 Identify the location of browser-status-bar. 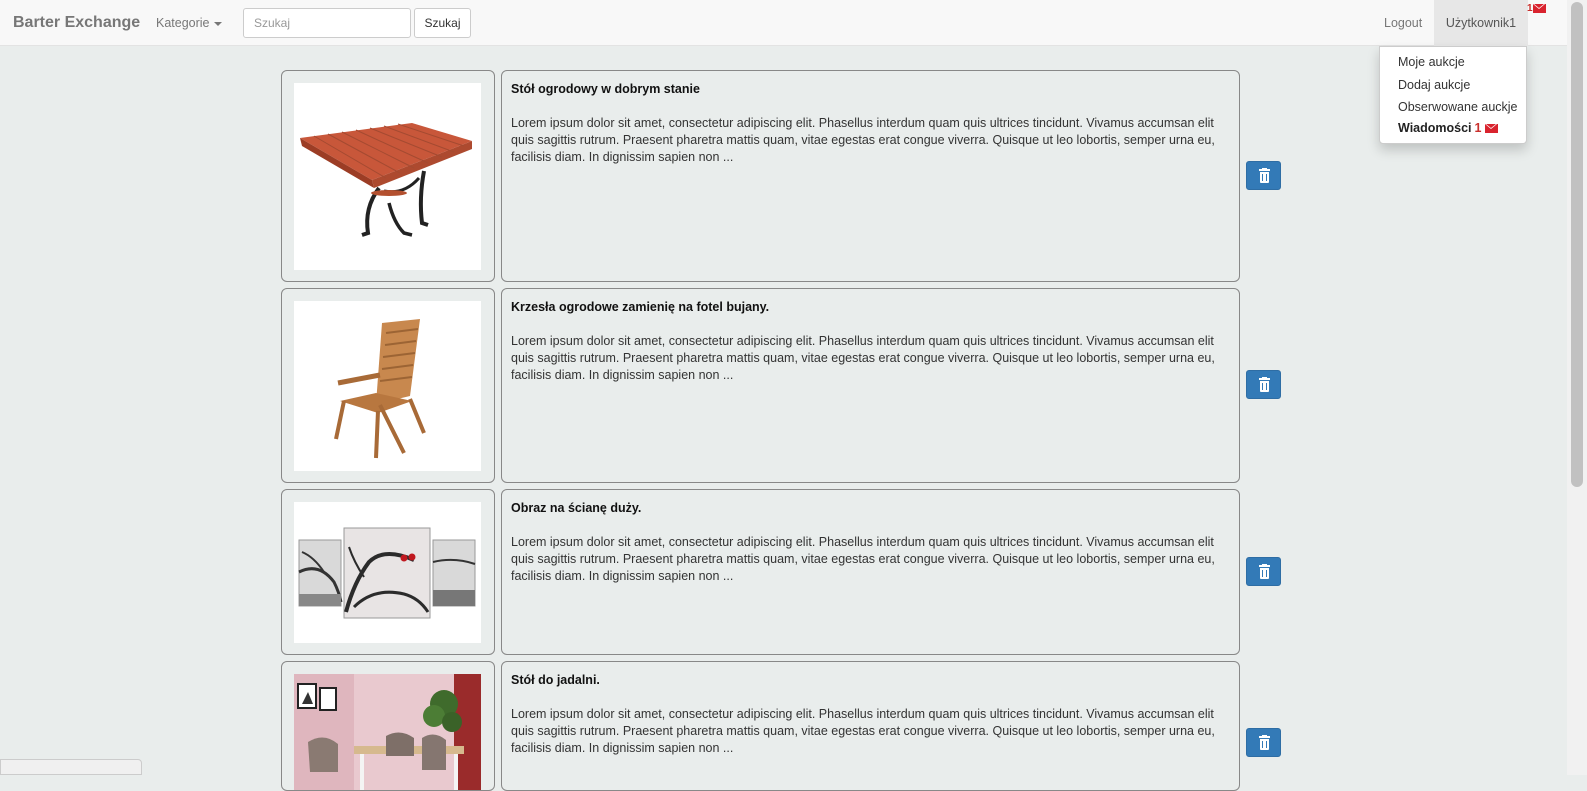
(71, 767).